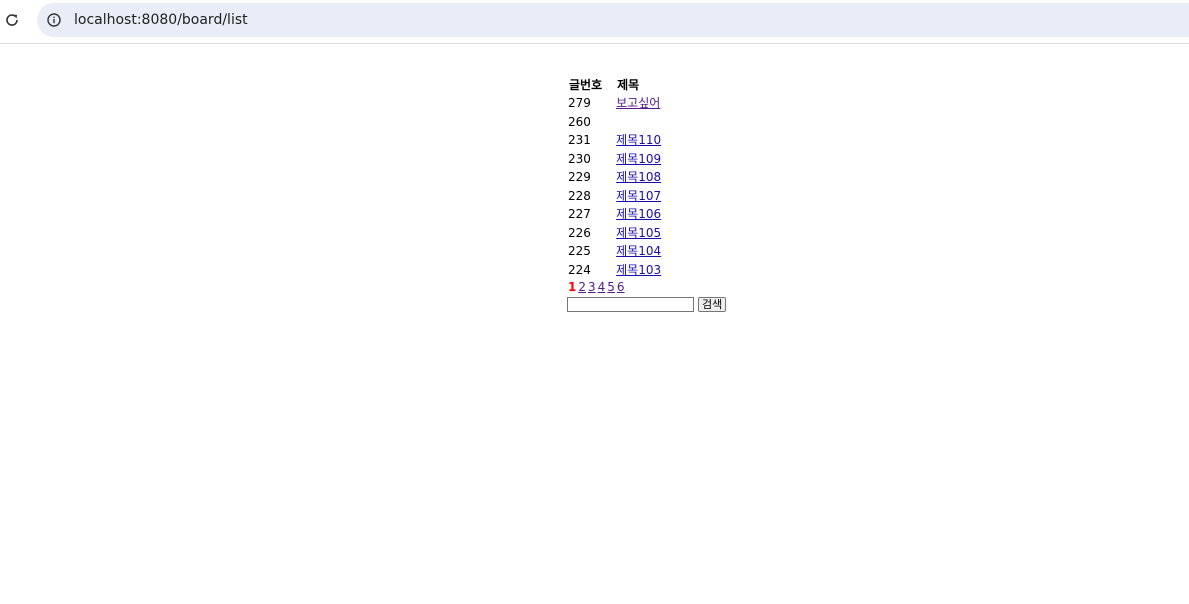 The image size is (1189, 604). Describe the element at coordinates (579, 214) in the screenshot. I see `post-number: 227` at that location.